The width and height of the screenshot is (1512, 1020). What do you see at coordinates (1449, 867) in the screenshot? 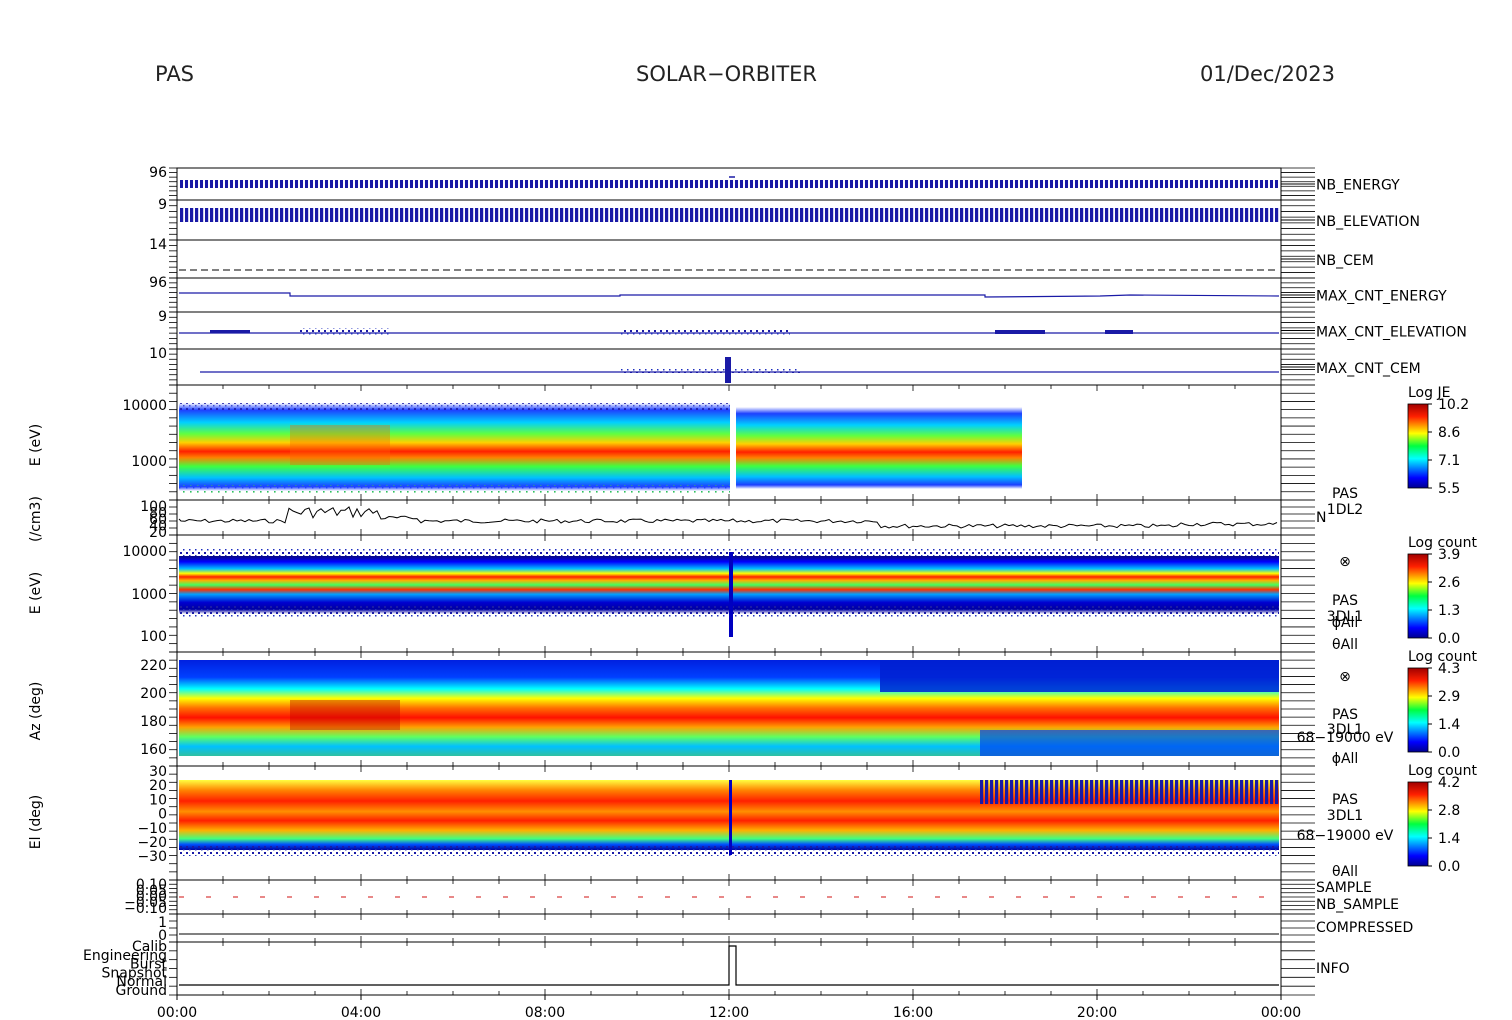
I see `colorbar-count-elevation-tick-label: 0.0` at bounding box center [1449, 867].